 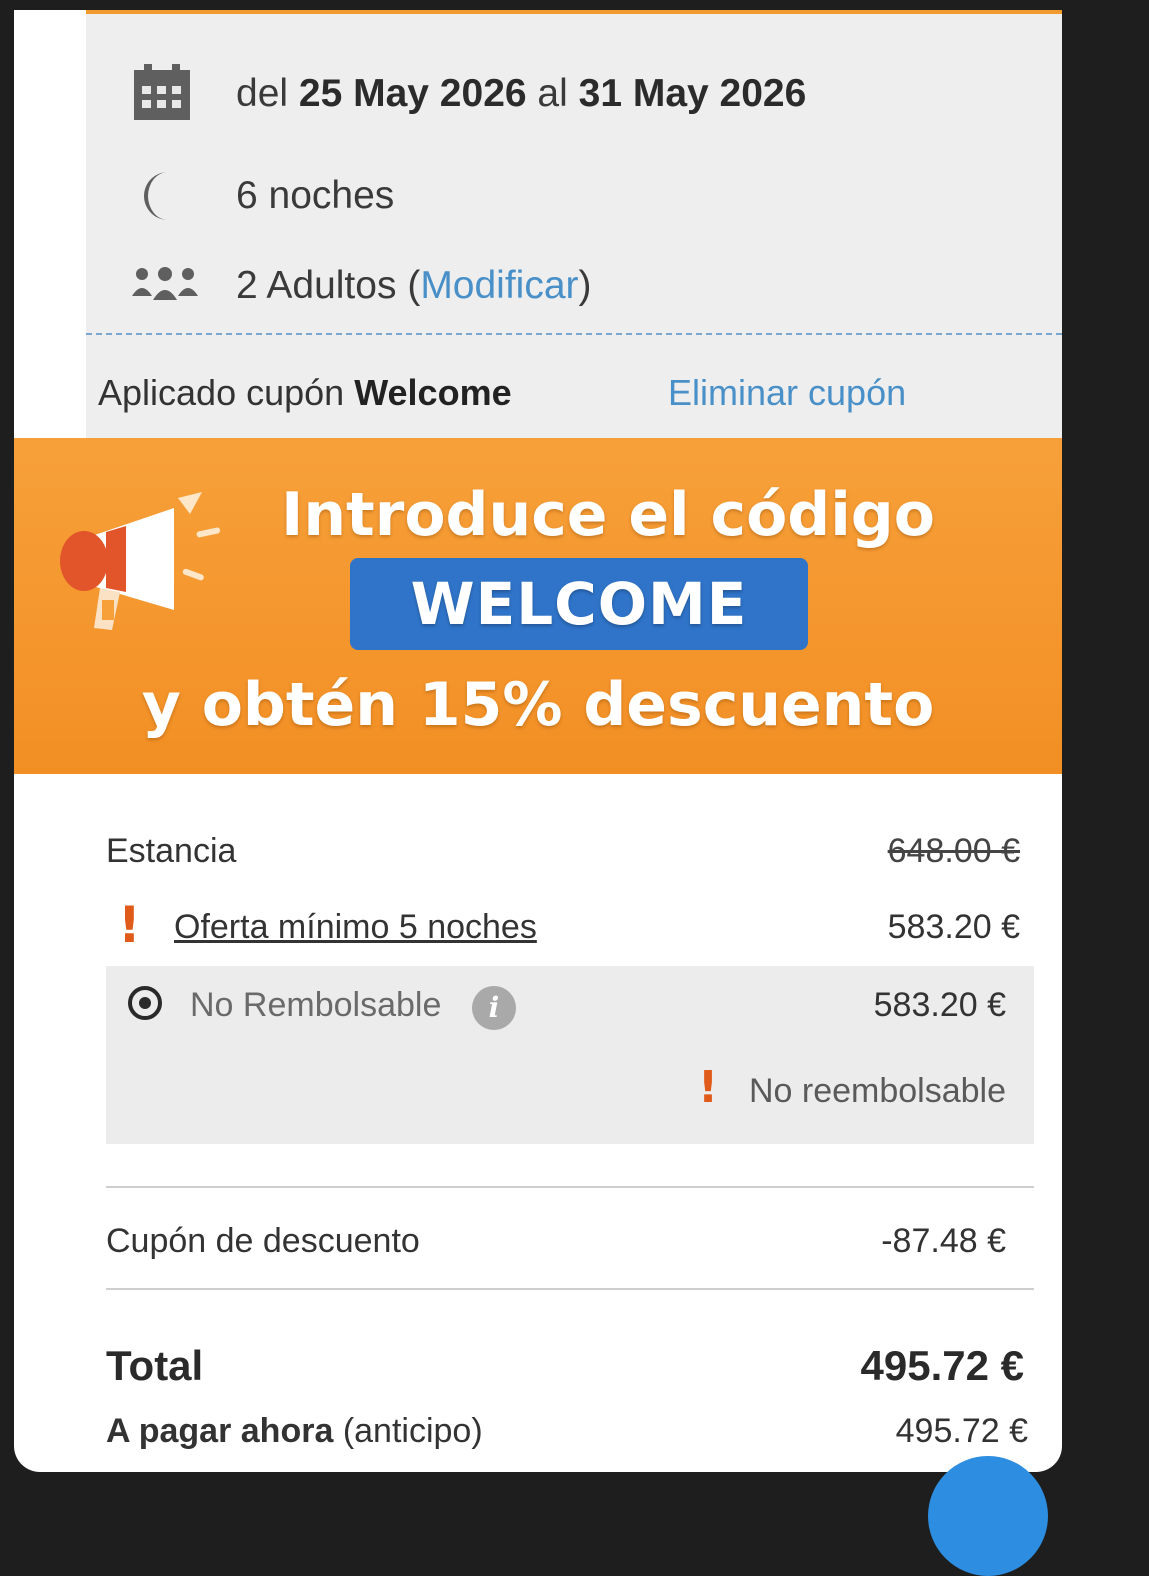 What do you see at coordinates (942, 1365) in the screenshot?
I see `total-value: 495.72 €` at bounding box center [942, 1365].